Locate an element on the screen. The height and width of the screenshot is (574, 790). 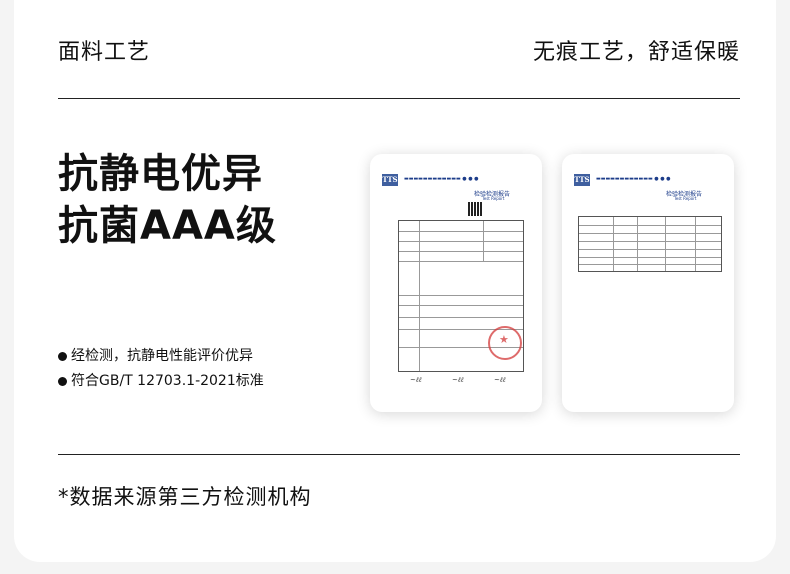
section-tagline: 无痕工艺，舒适保暖 is located at coordinates (636, 52).